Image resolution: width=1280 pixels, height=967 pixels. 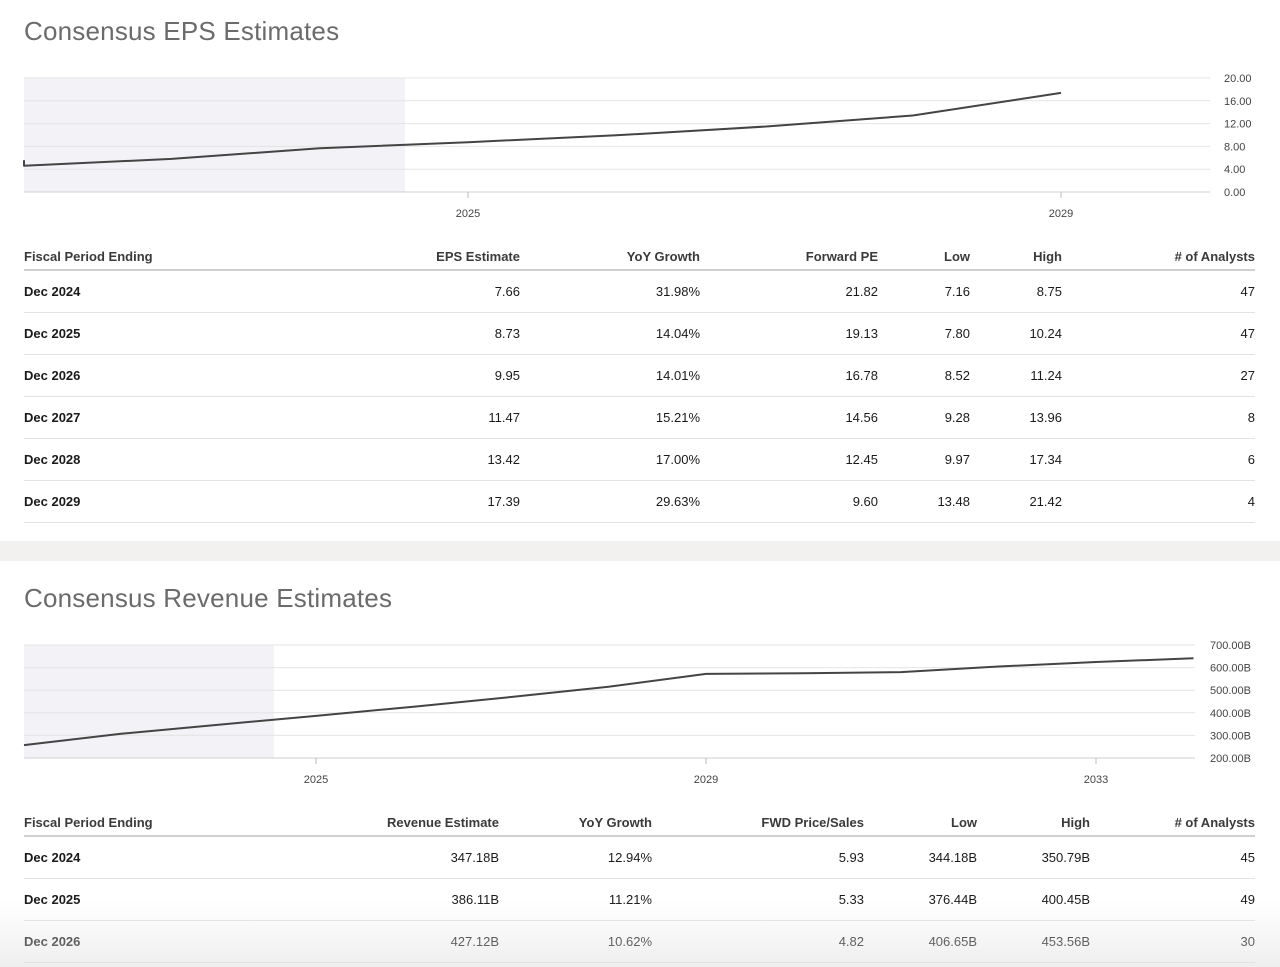 What do you see at coordinates (924, 375) in the screenshot?
I see `value-cell: 8.52` at bounding box center [924, 375].